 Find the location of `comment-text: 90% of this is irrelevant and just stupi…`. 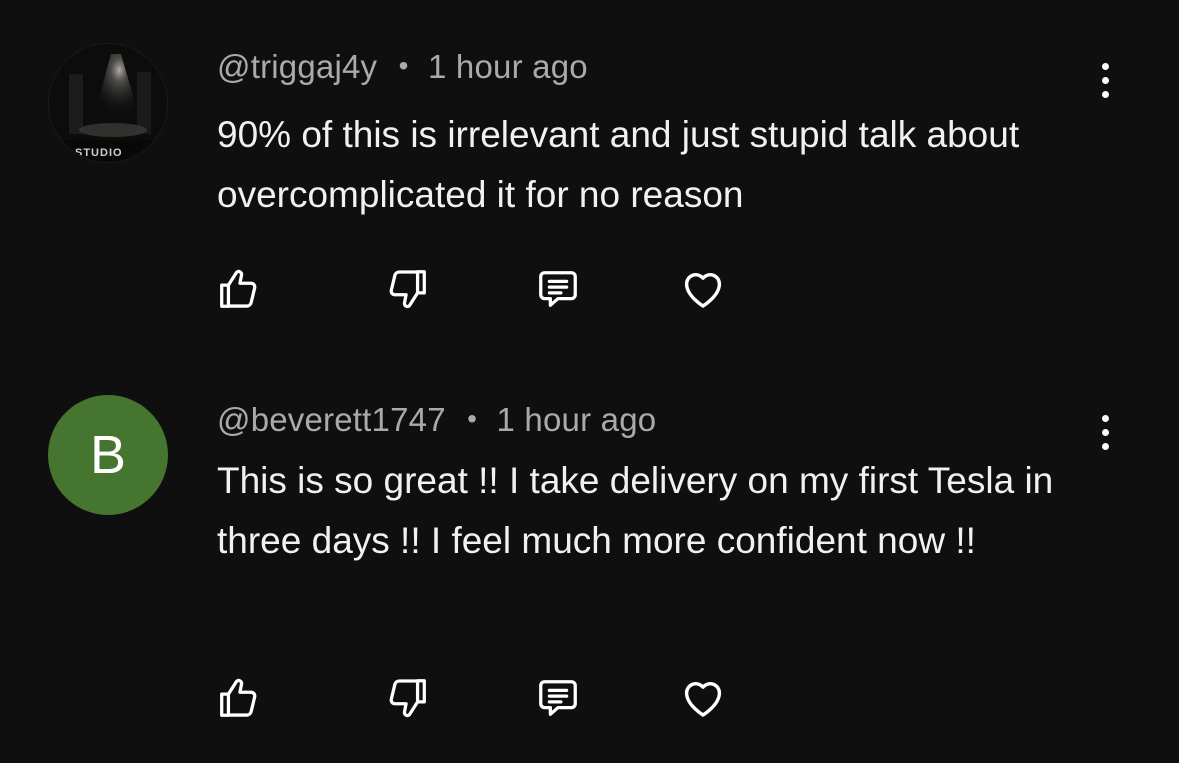

comment-text: 90% of this is irrelevant and just stupi… is located at coordinates (618, 164).